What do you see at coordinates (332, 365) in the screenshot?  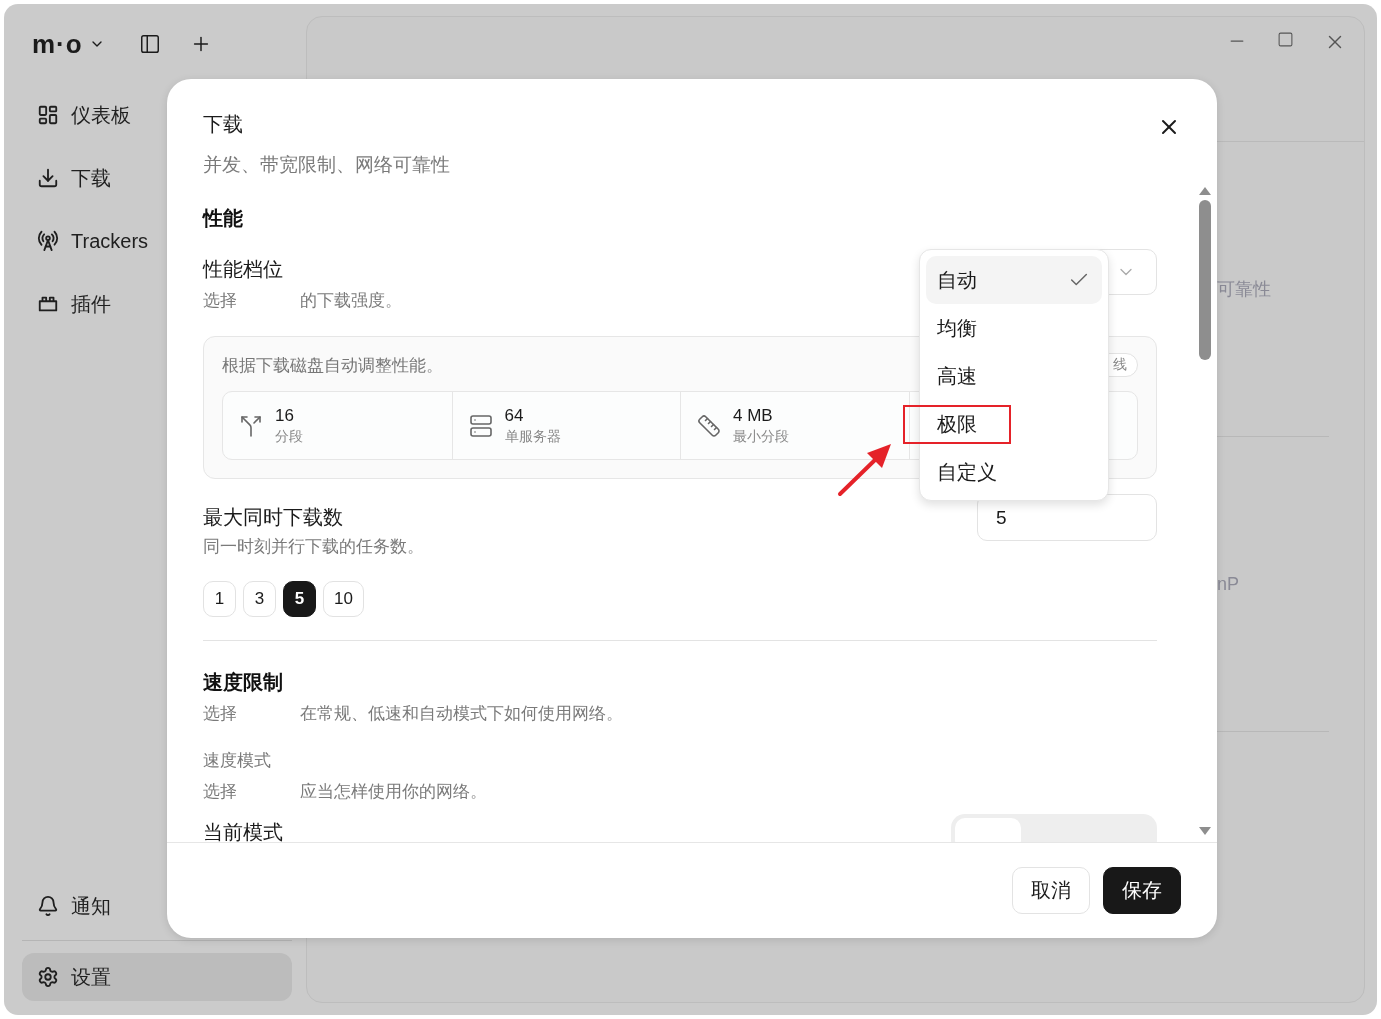 I see `card-text: 根据下载磁盘自动调整性能。` at bounding box center [332, 365].